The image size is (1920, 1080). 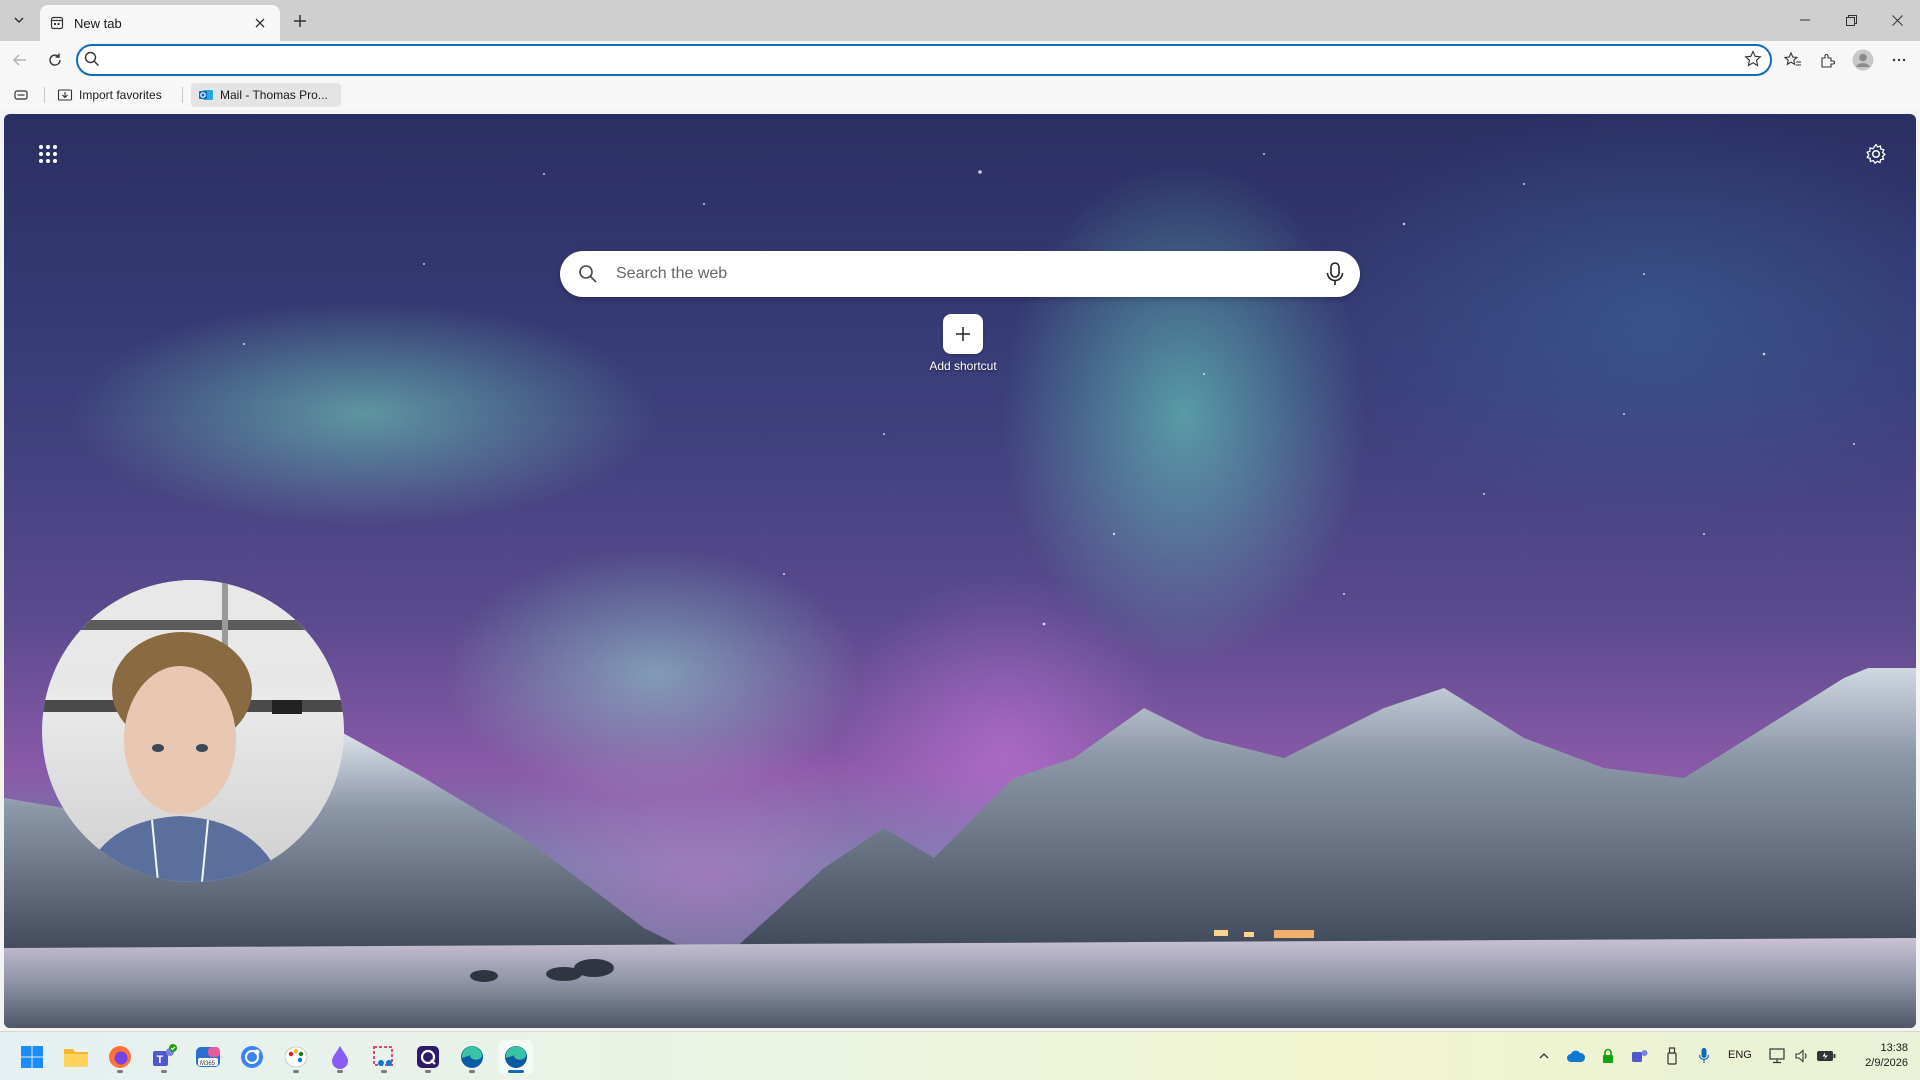 I want to click on sidebar-toggle-button, so click(x=21, y=95).